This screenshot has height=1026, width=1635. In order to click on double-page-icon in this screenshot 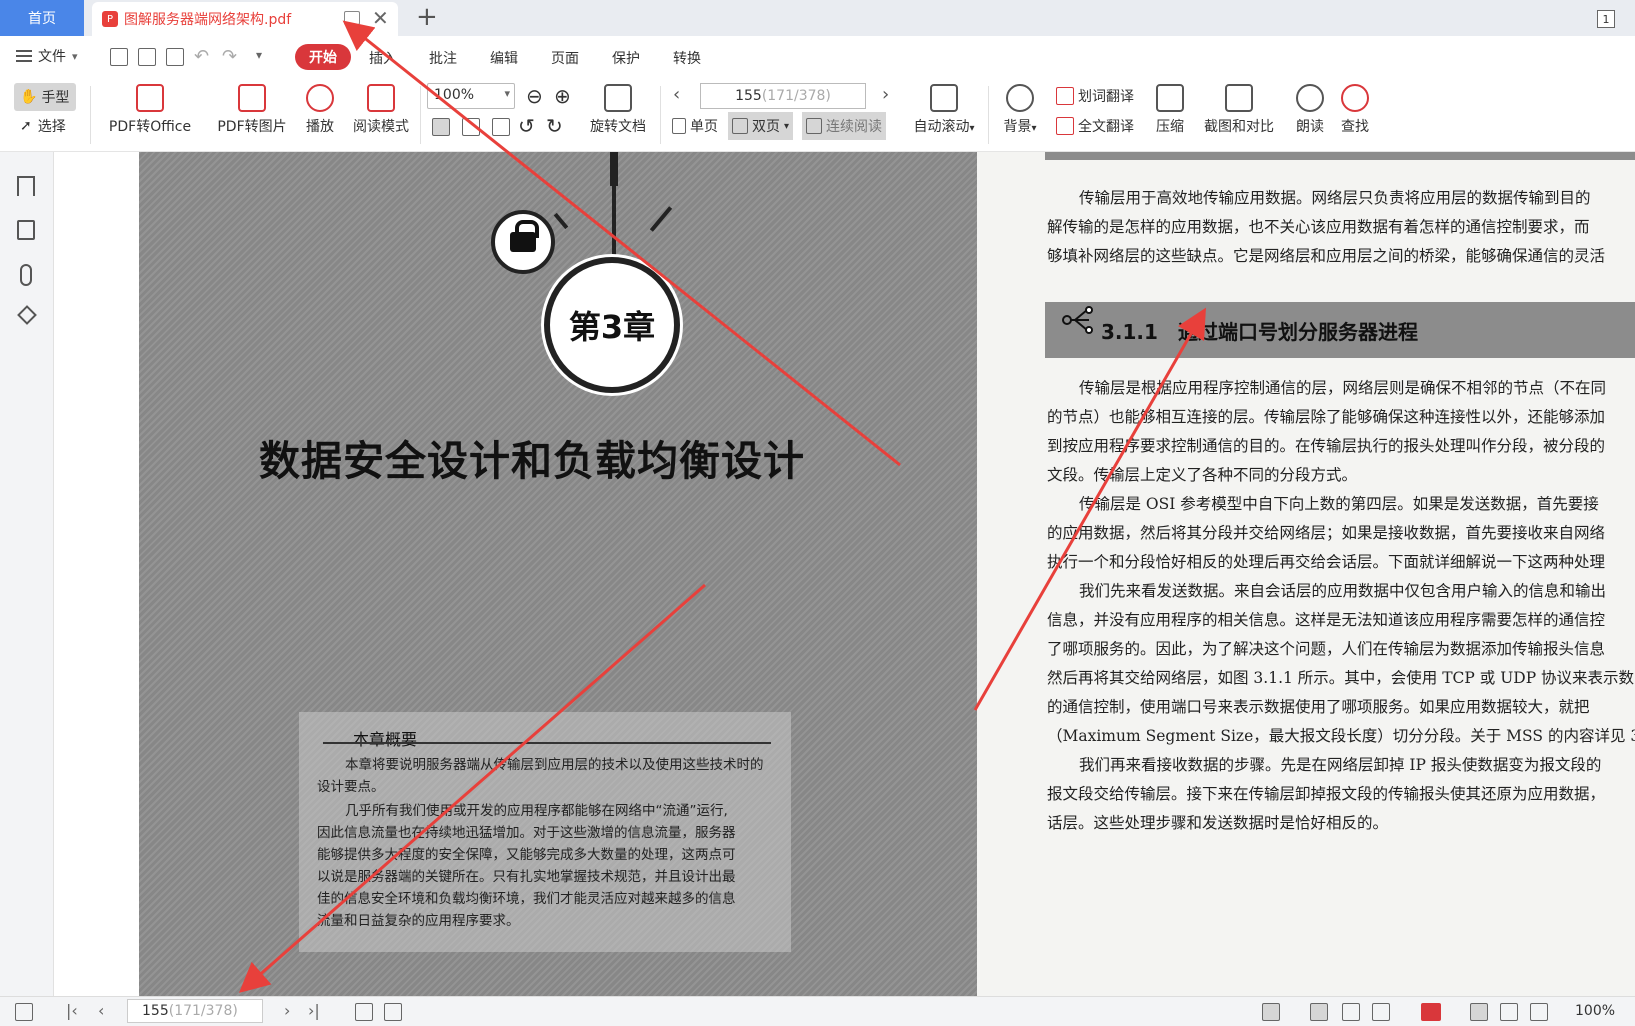, I will do `click(740, 126)`.